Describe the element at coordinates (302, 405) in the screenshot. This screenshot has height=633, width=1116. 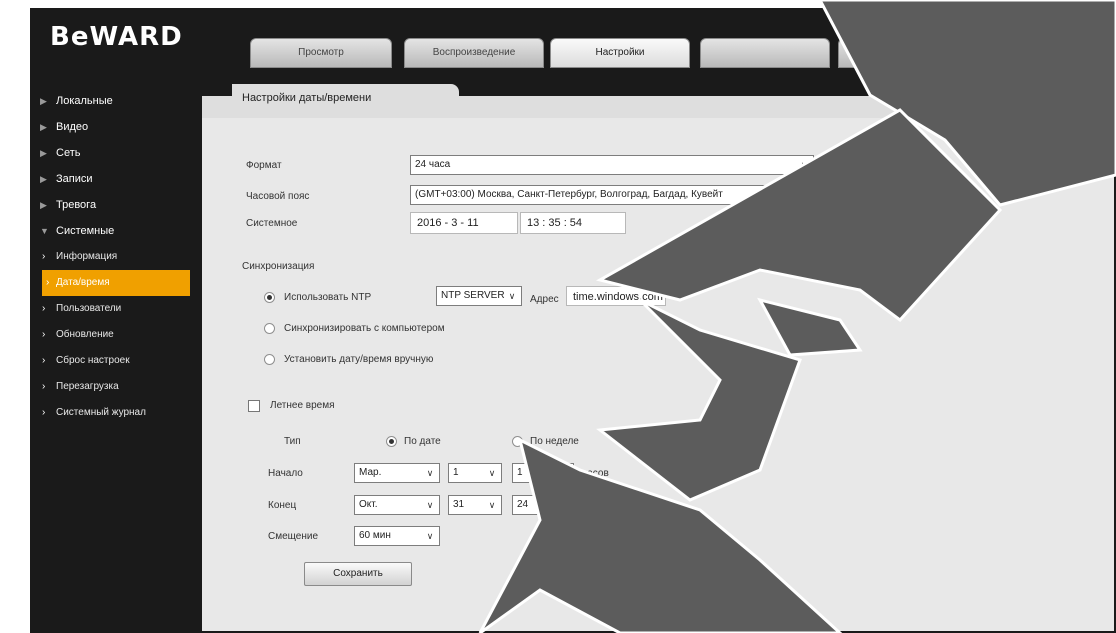
I see `dst-label: Летнее время` at that location.